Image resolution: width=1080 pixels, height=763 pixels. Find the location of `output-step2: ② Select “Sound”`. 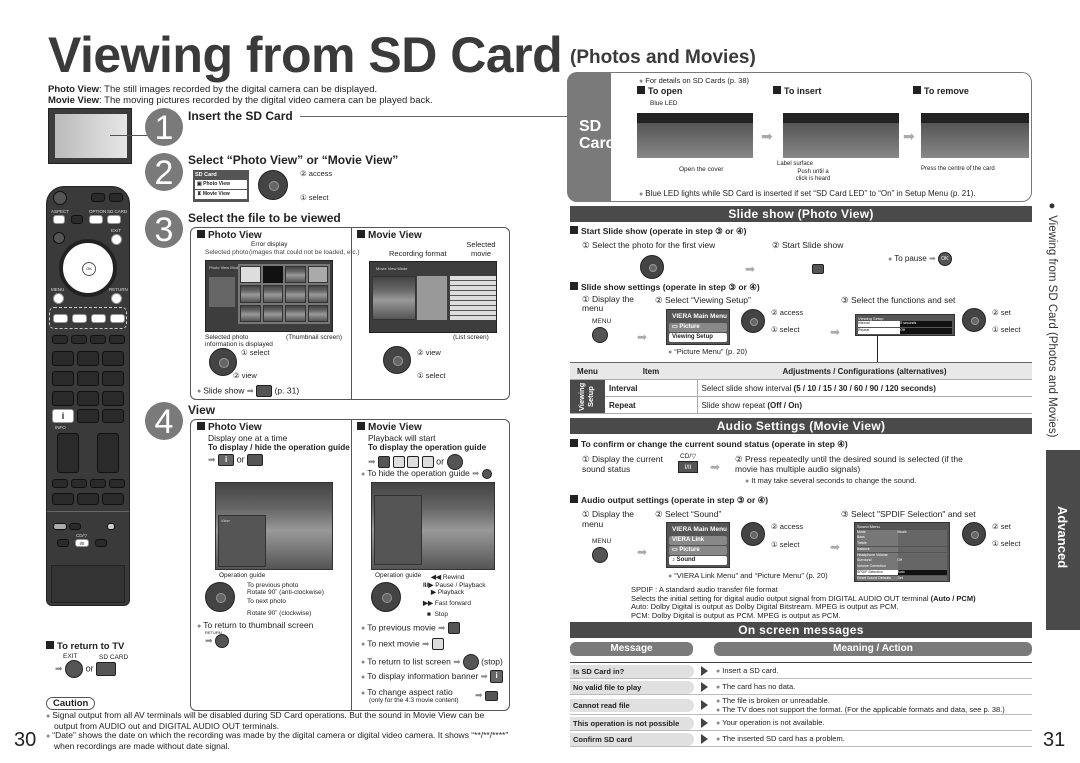

output-step2: ② Select “Sound” is located at coordinates (688, 514).